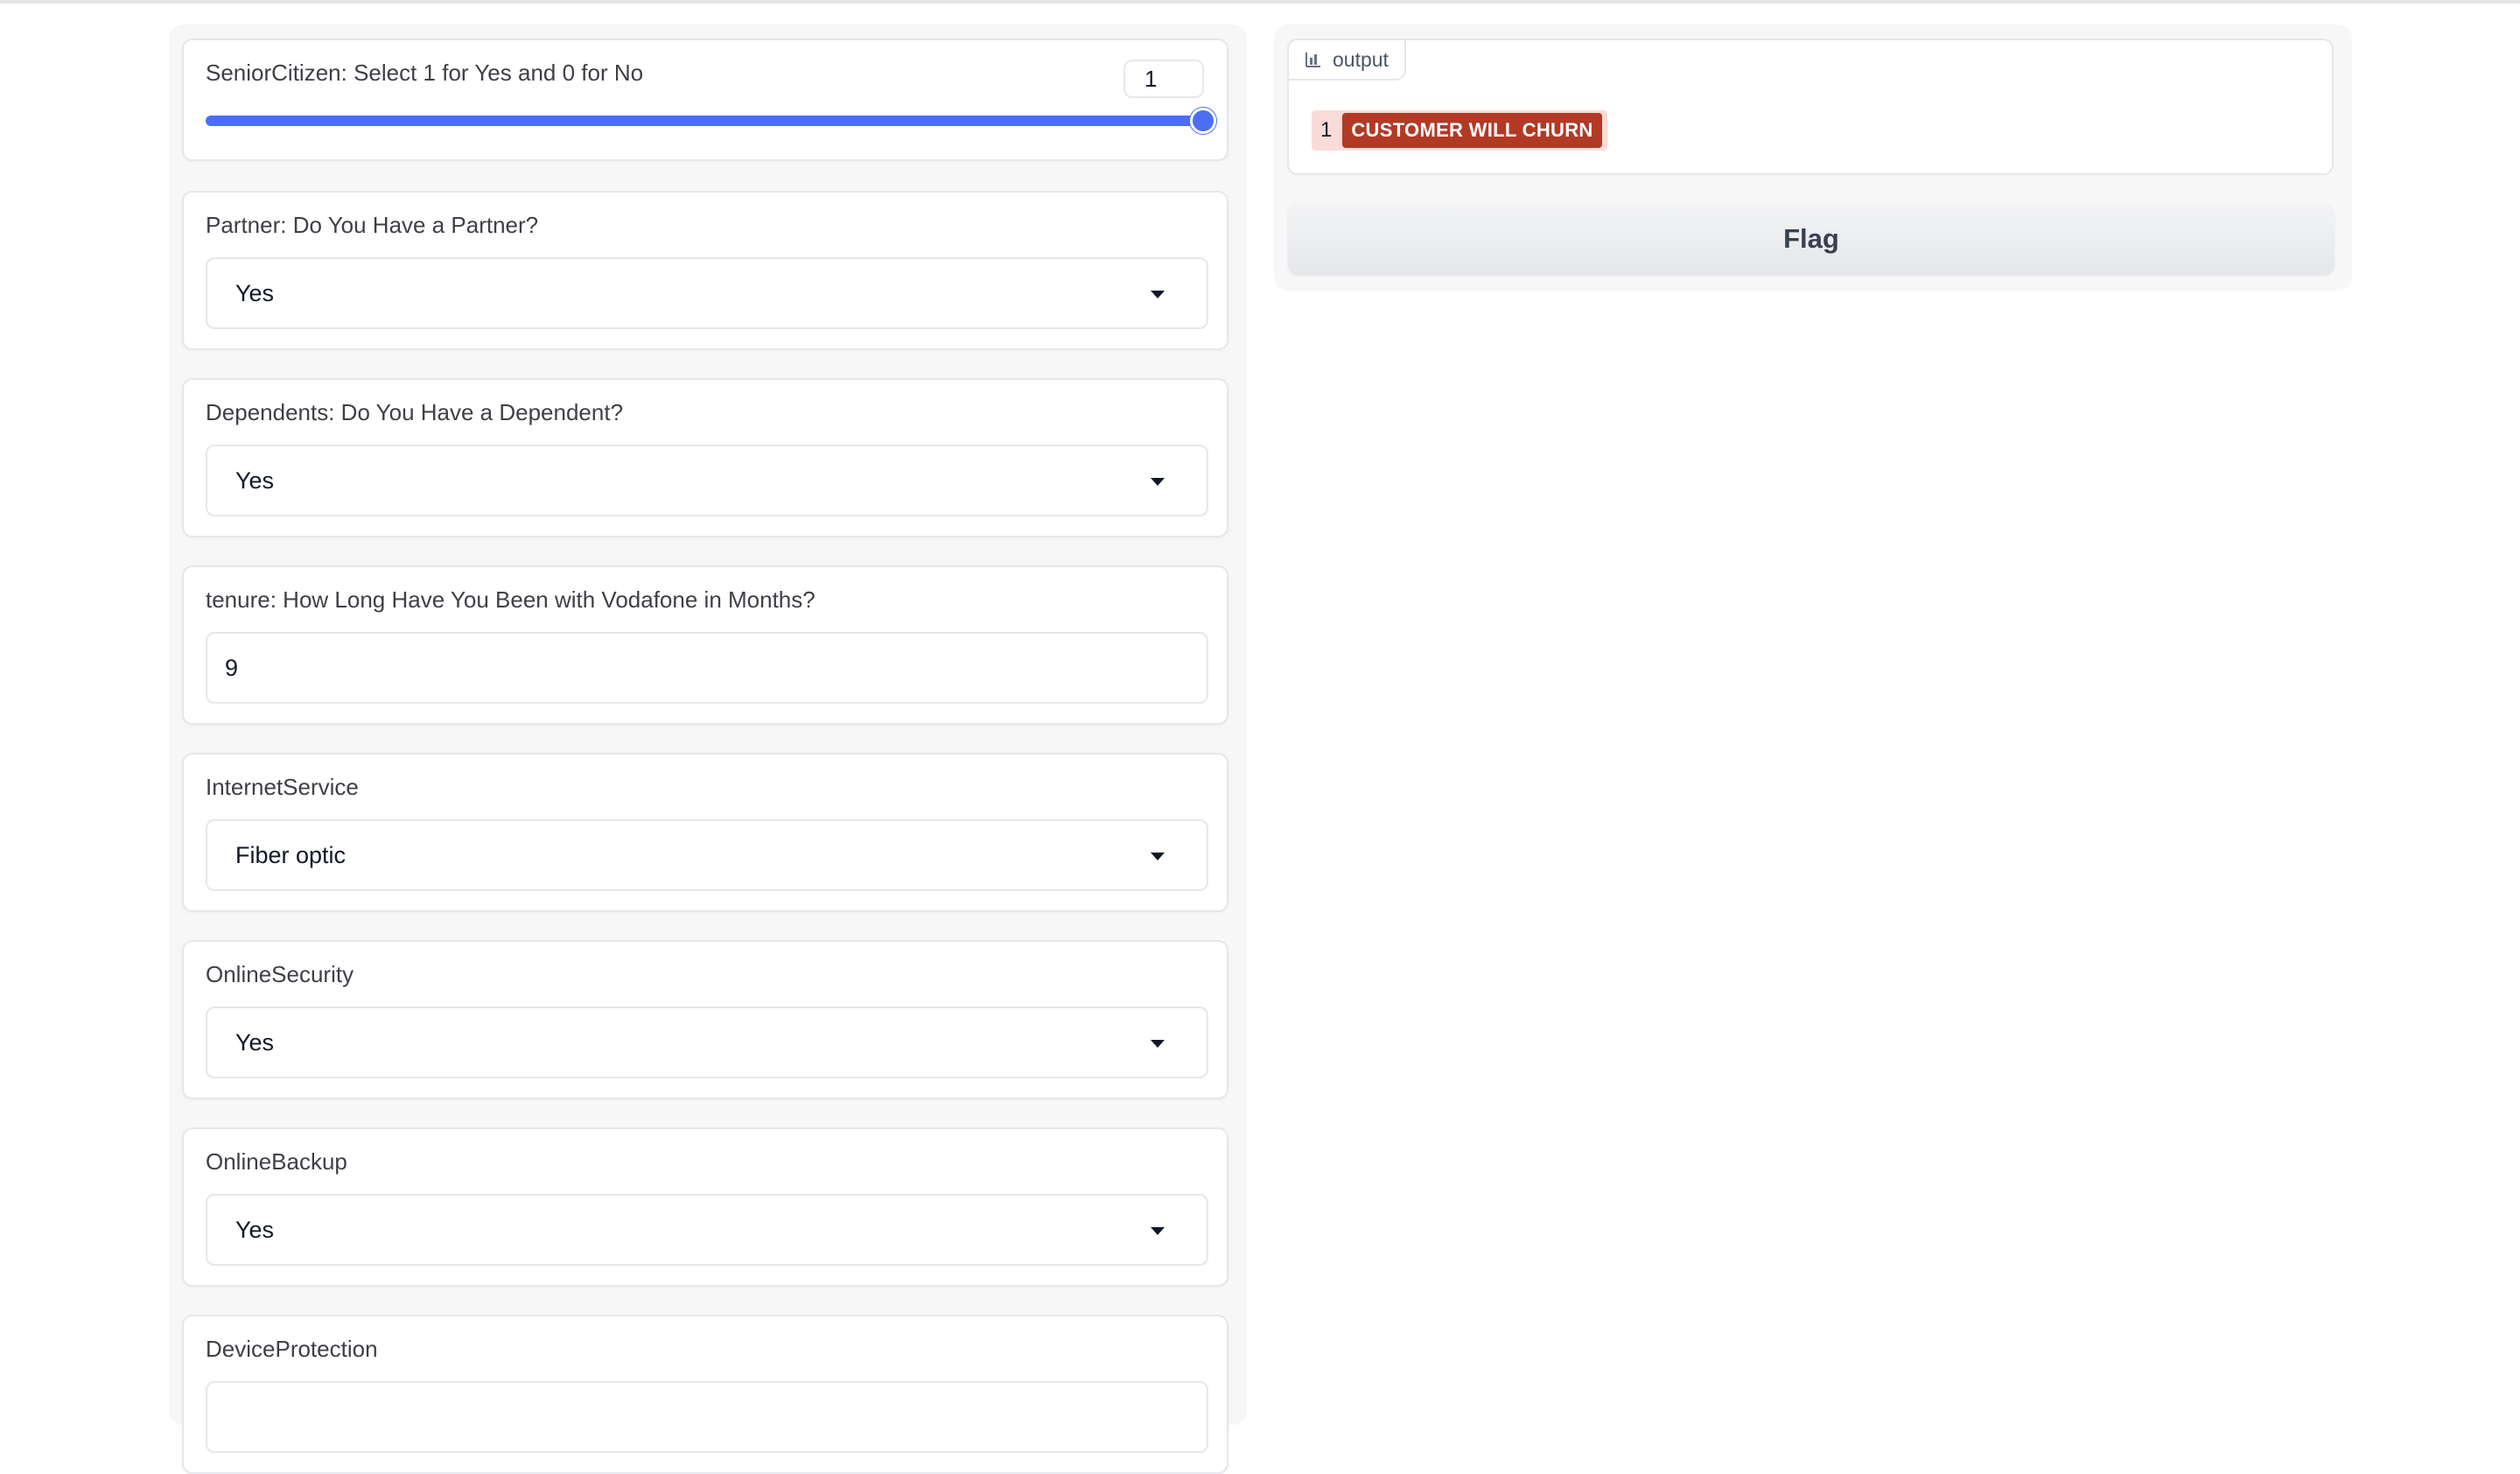  What do you see at coordinates (1361, 59) in the screenshot?
I see `output-tab-label: output` at bounding box center [1361, 59].